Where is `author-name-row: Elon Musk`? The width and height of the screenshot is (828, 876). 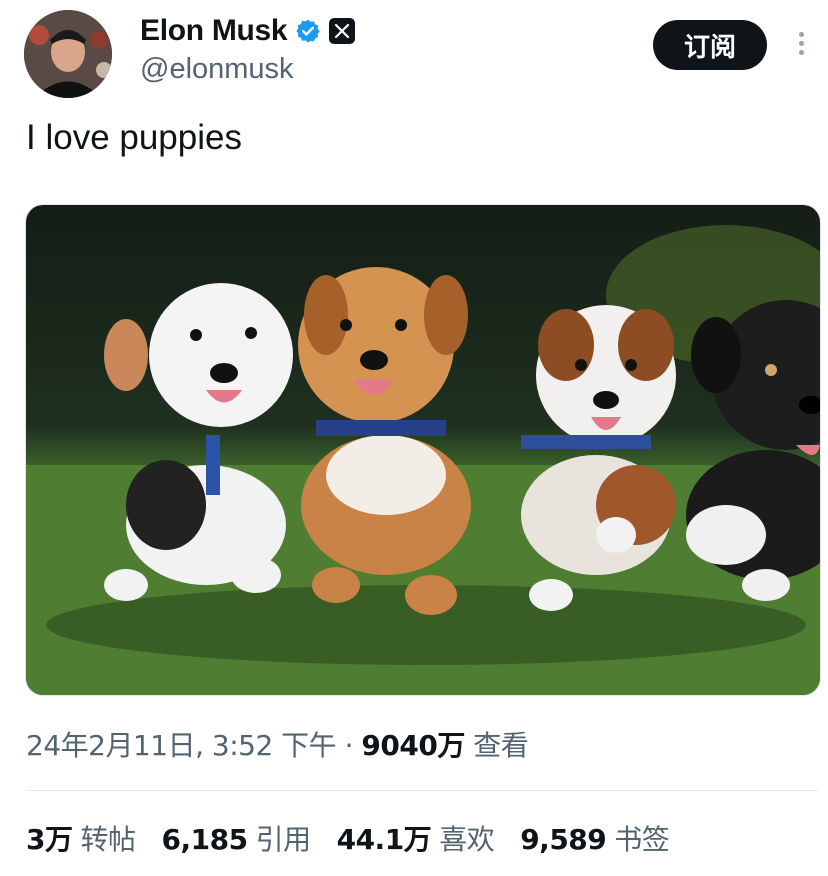
author-name-row: Elon Musk is located at coordinates (248, 31).